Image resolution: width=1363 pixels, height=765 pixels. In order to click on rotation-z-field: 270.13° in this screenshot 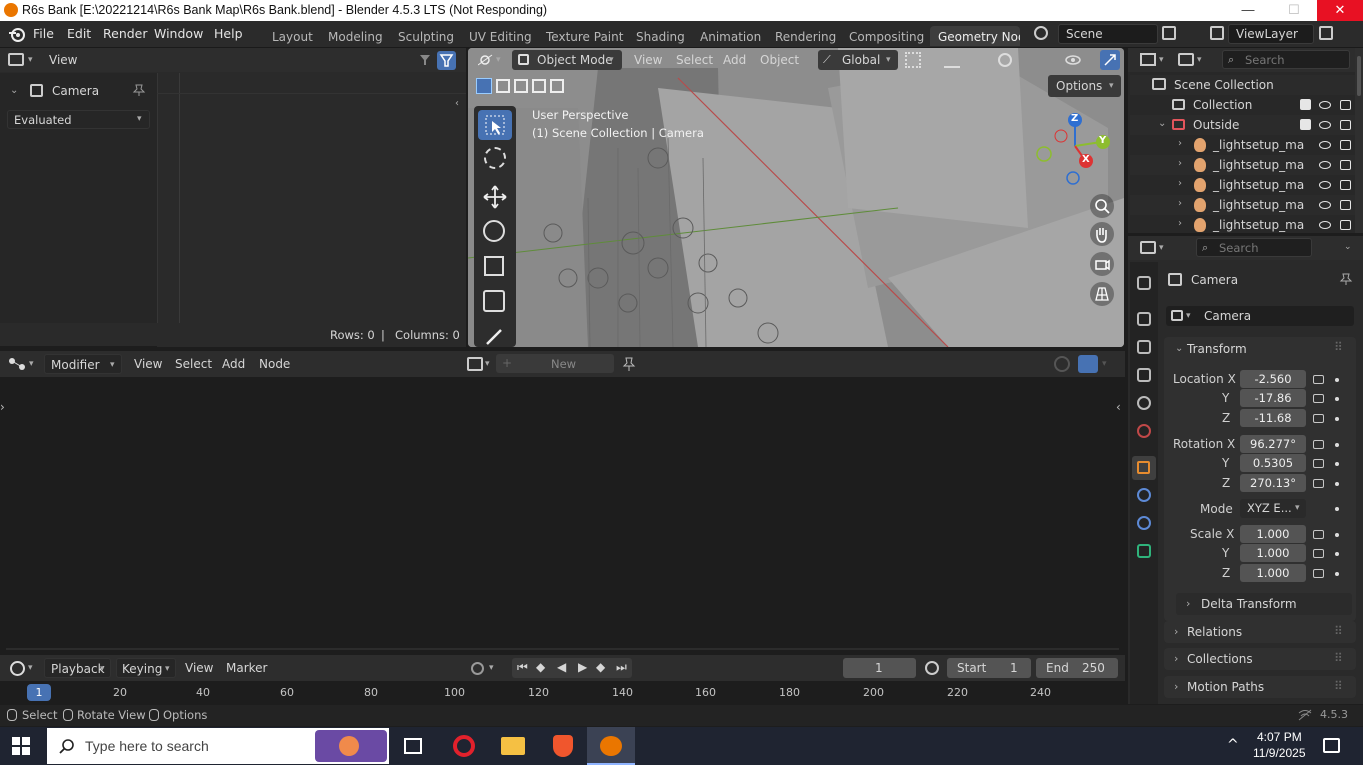, I will do `click(1273, 483)`.